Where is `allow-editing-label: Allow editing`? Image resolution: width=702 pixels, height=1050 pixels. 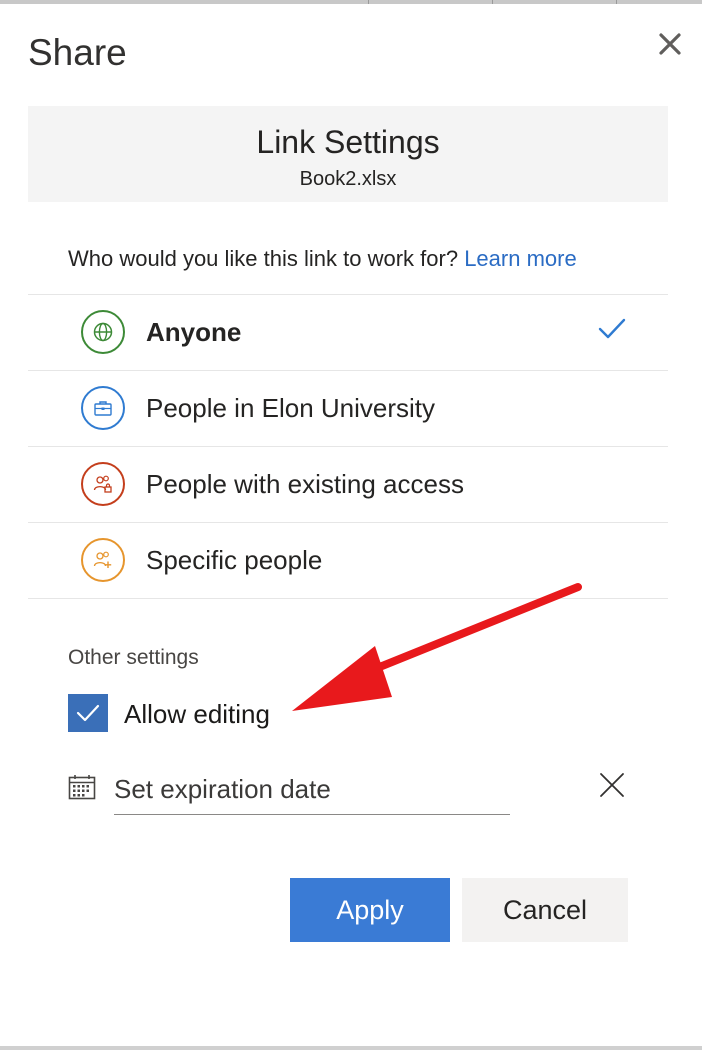 allow-editing-label: Allow editing is located at coordinates (197, 714).